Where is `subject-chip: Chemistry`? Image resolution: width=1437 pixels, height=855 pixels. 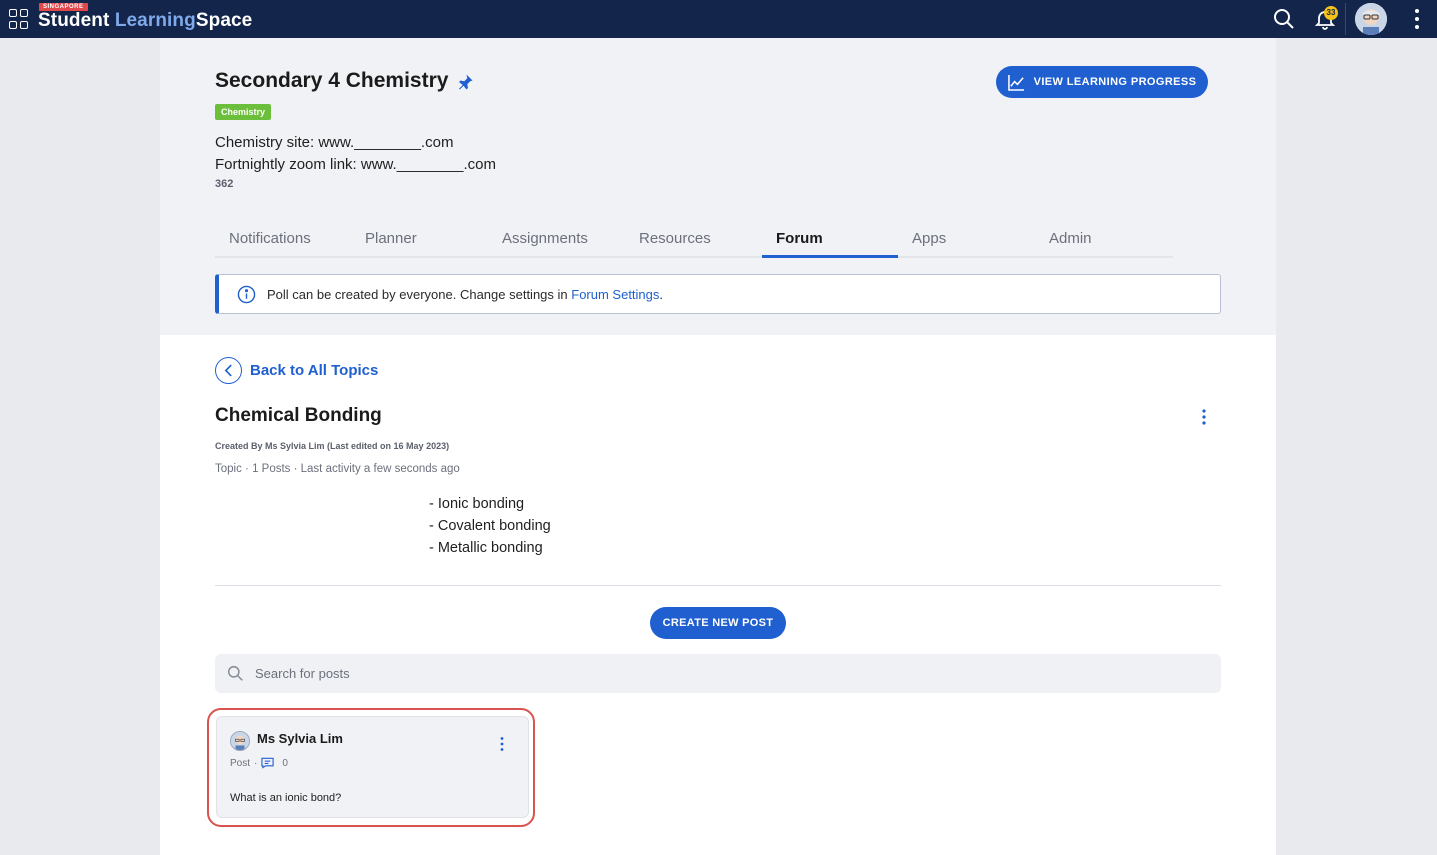
subject-chip: Chemistry is located at coordinates (243, 112).